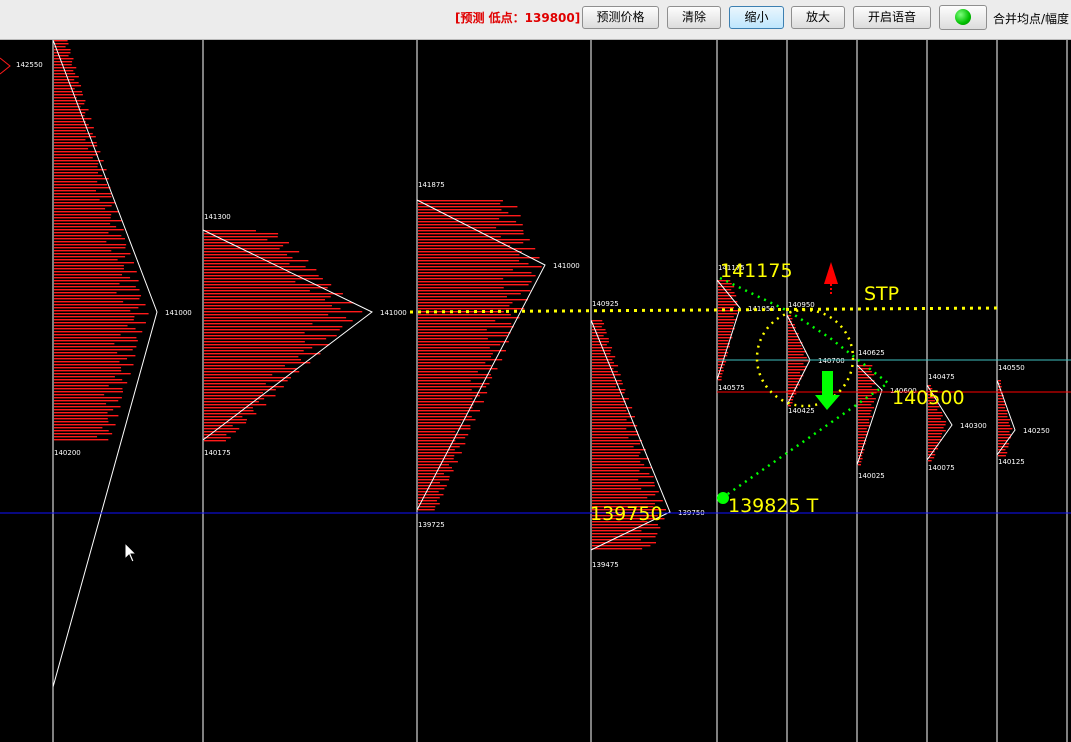 This screenshot has height=742, width=1071. What do you see at coordinates (626, 514) in the screenshot?
I see `low-left-label: 139750` at bounding box center [626, 514].